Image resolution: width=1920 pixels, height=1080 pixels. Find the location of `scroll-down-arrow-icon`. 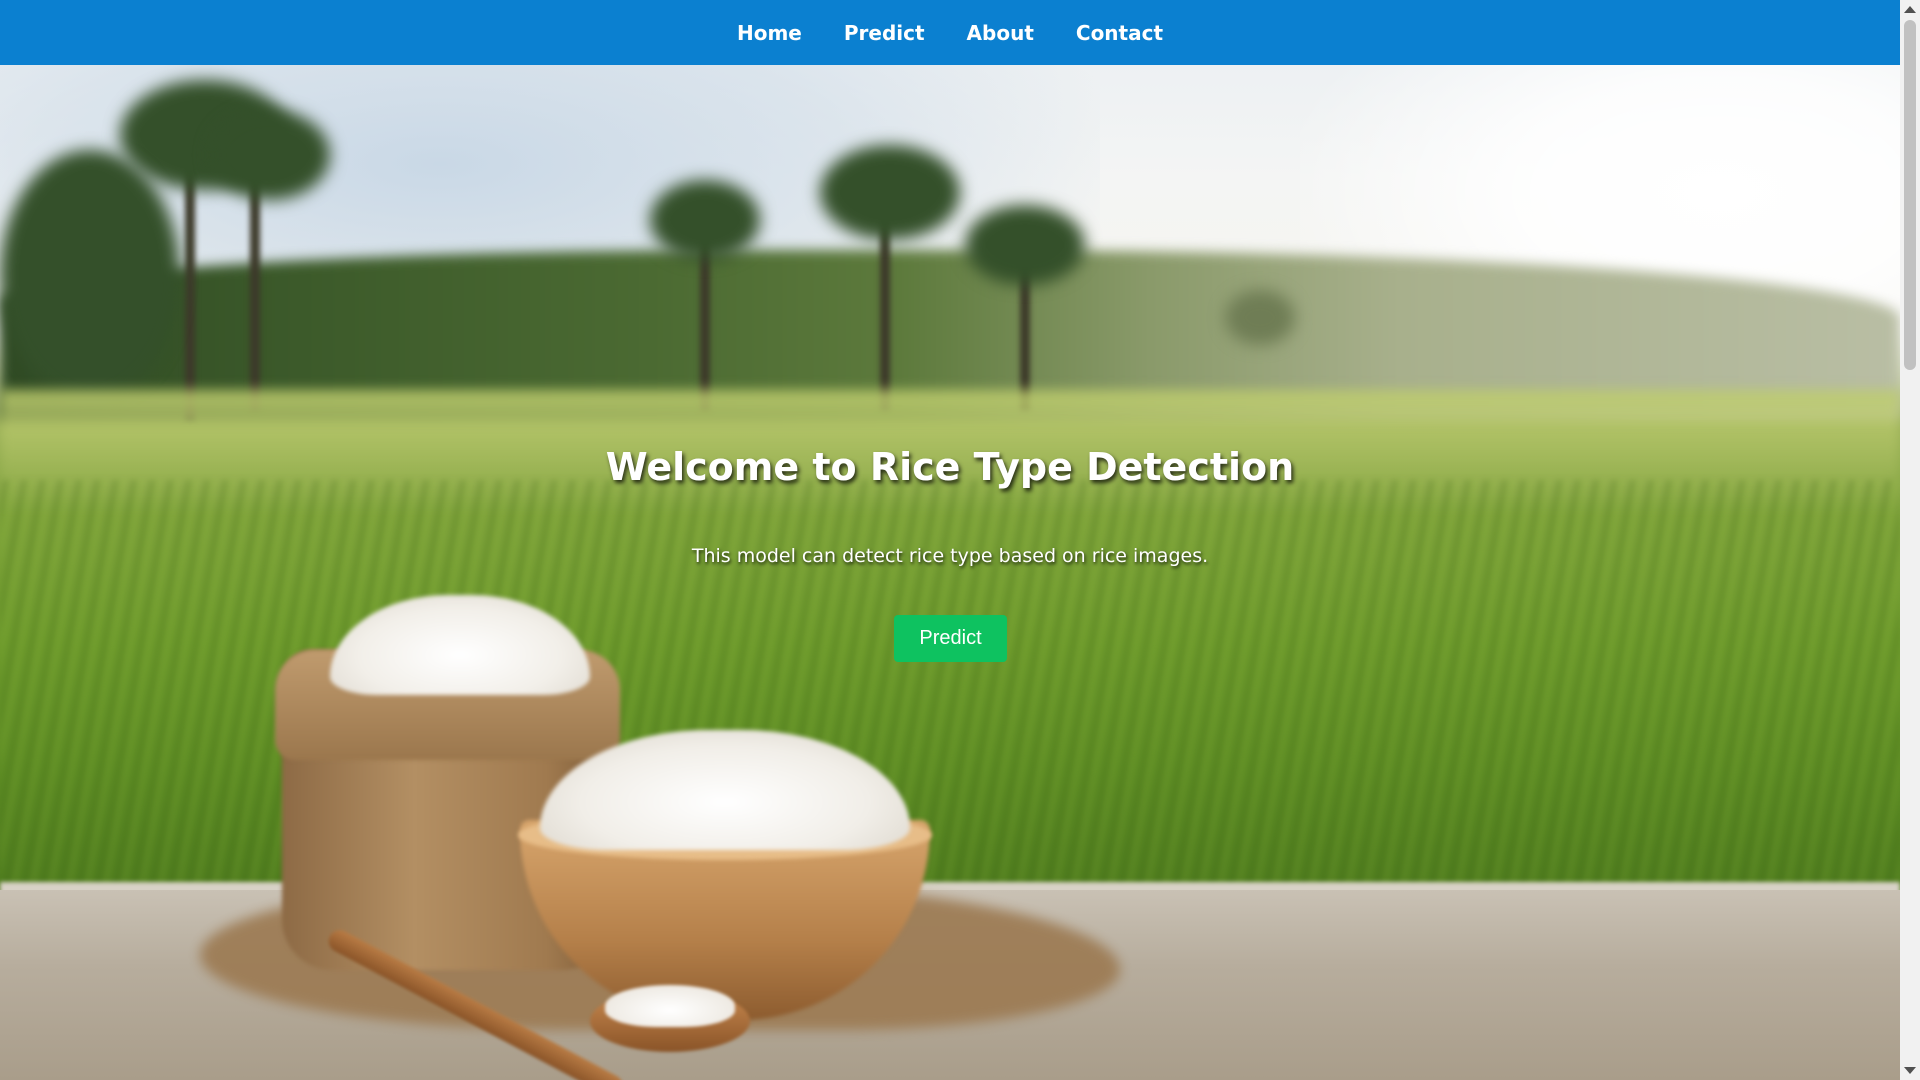

scroll-down-arrow-icon is located at coordinates (1910, 1070).